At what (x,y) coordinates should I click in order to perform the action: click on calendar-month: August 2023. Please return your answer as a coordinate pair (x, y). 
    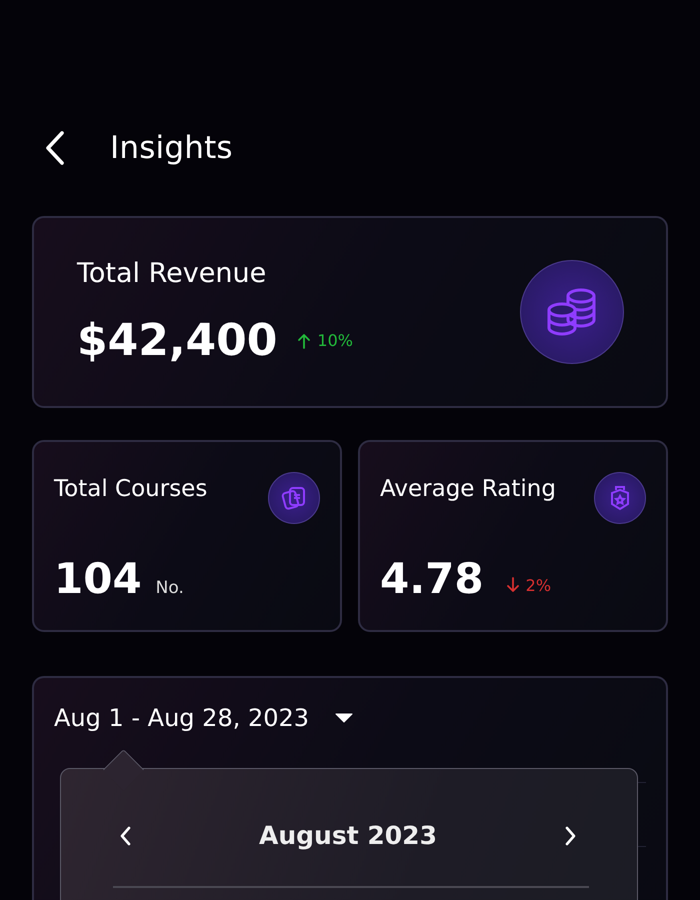
    Looking at the image, I should click on (348, 835).